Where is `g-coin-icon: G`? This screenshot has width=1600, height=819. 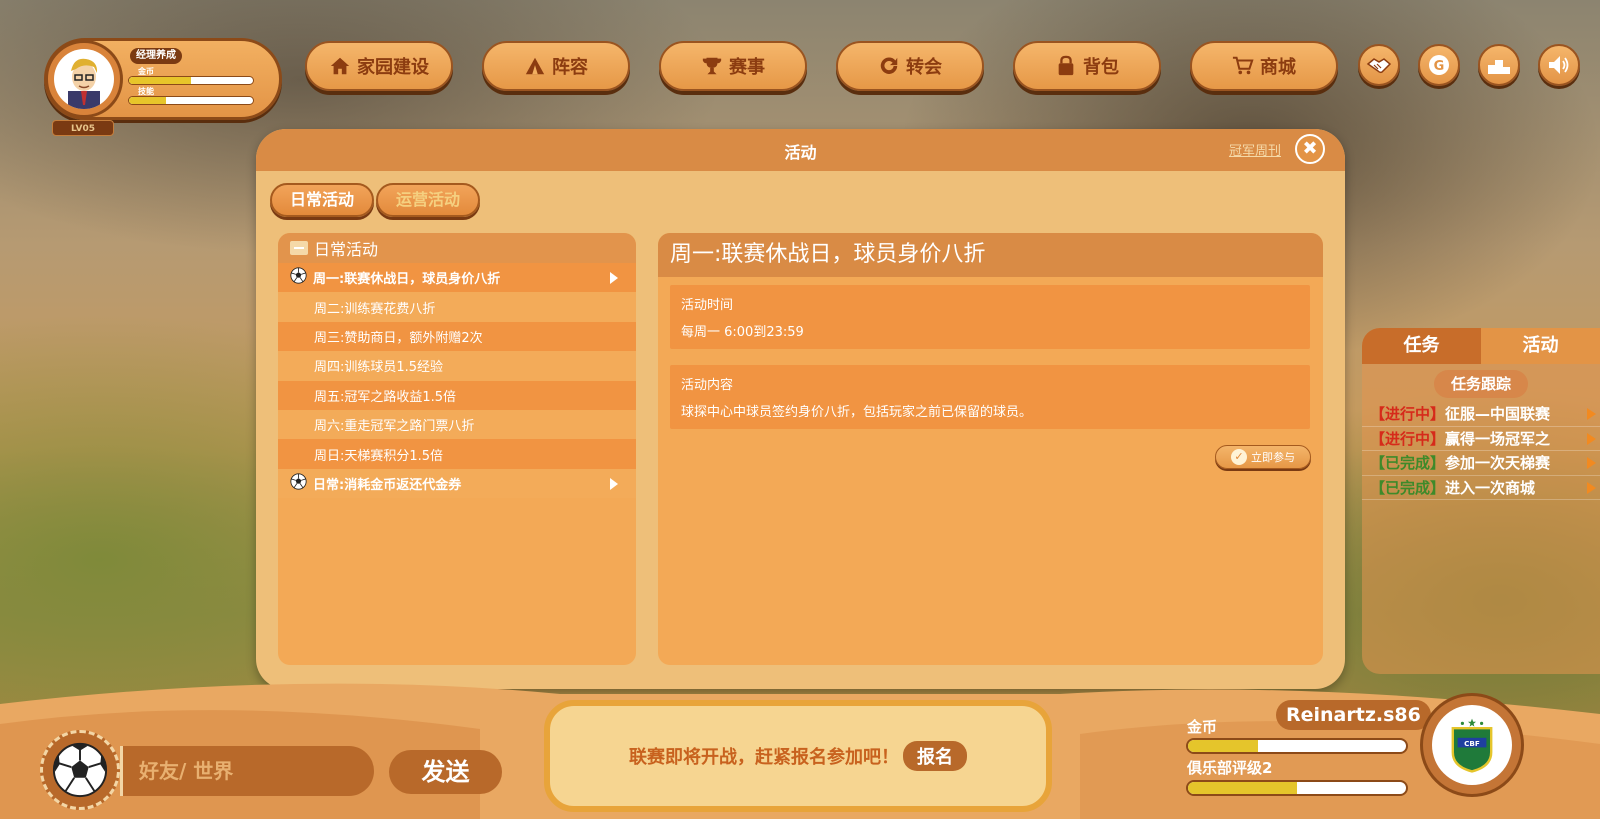
g-coin-icon: G is located at coordinates (1439, 65).